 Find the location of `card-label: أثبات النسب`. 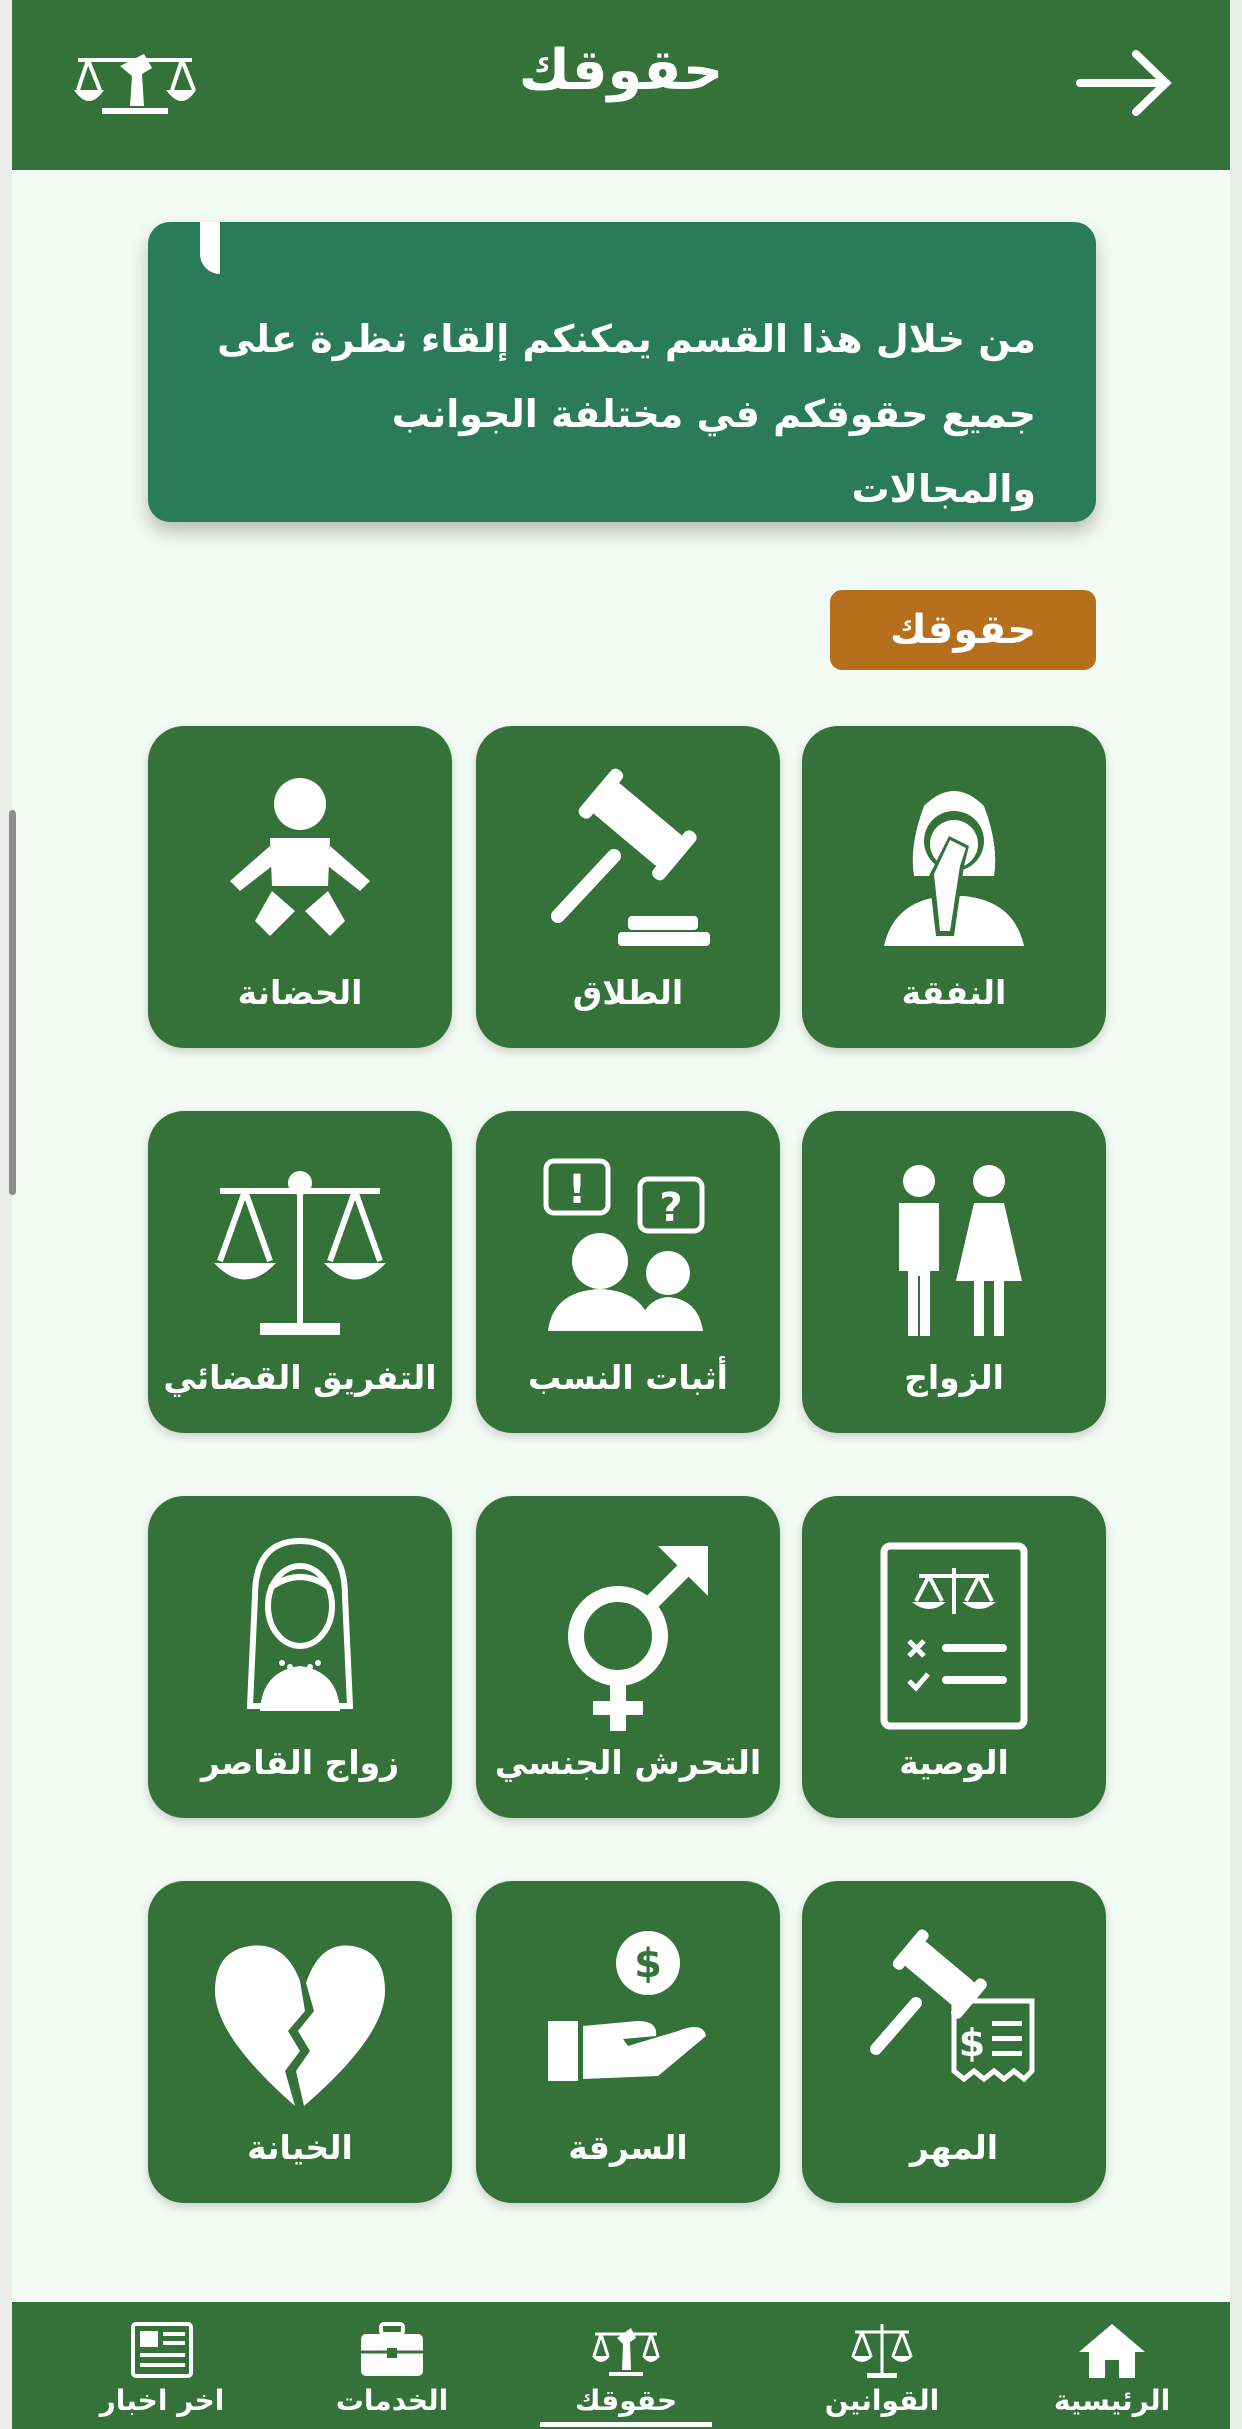

card-label: أثبات النسب is located at coordinates (628, 1377).